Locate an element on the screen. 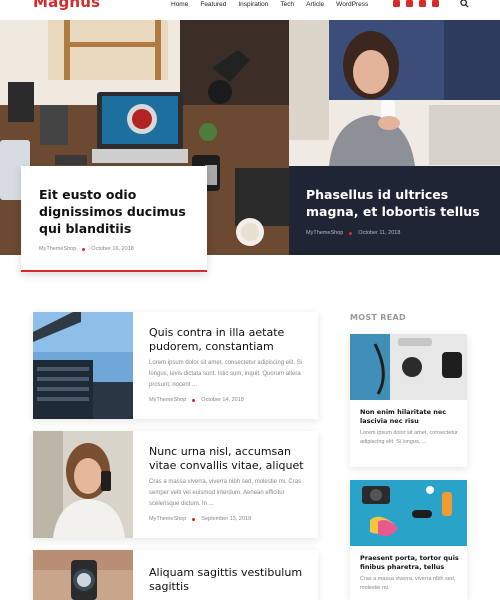 The height and width of the screenshot is (600, 500). instagram-icon is located at coordinates (422, 3).